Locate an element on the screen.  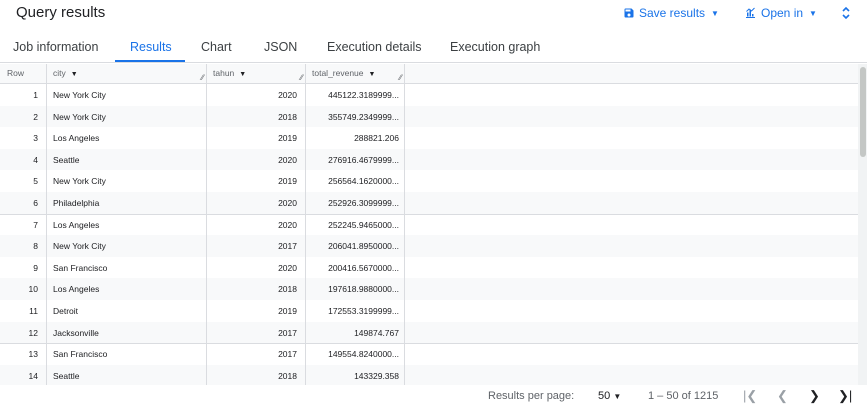
save-results-label: Save results is located at coordinates (672, 13).